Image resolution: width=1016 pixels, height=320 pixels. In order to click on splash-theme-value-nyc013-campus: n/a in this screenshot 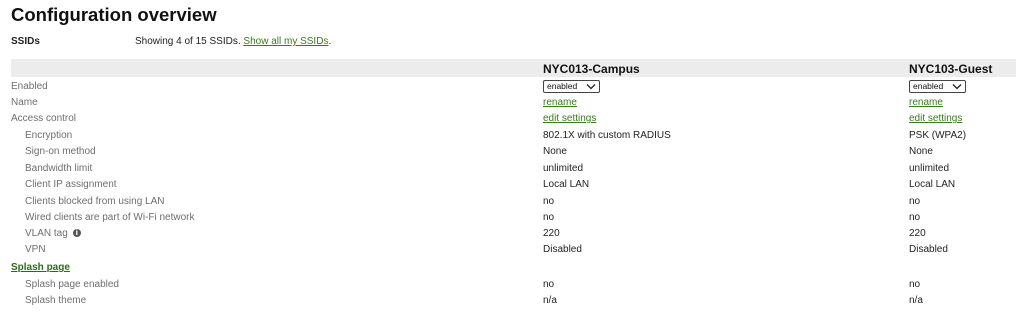, I will do `click(550, 300)`.